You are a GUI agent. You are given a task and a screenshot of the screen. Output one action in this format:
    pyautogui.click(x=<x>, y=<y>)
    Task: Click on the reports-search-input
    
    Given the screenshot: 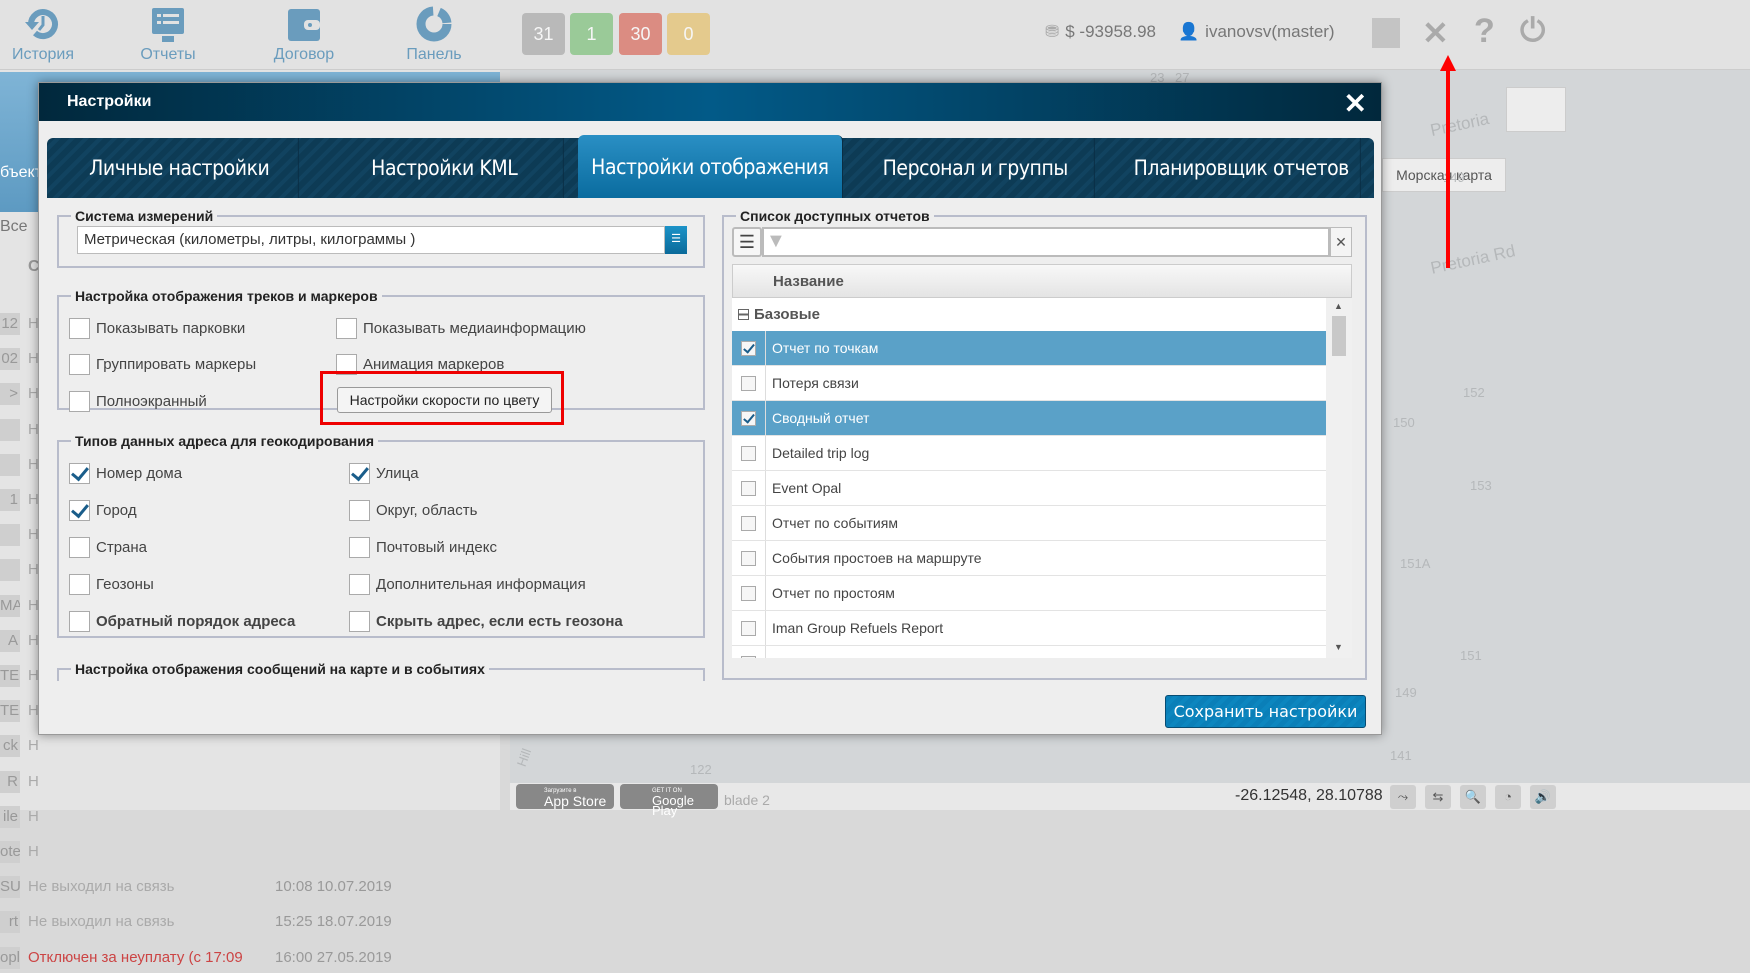 What is the action you would take?
    pyautogui.click(x=1046, y=242)
    